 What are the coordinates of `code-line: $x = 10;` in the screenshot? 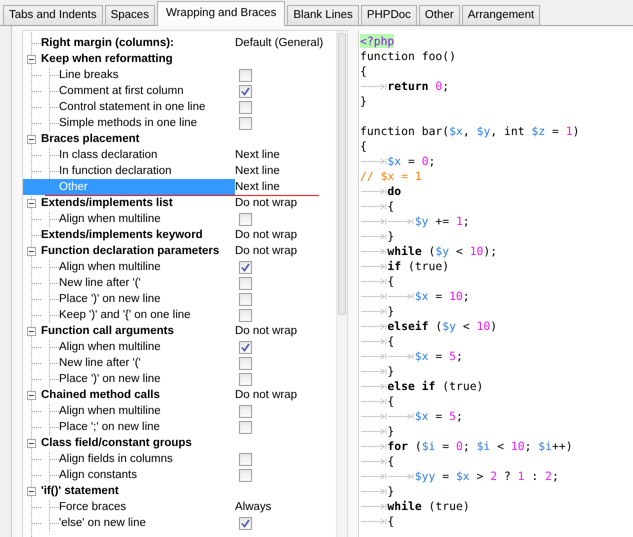 It's located at (442, 296).